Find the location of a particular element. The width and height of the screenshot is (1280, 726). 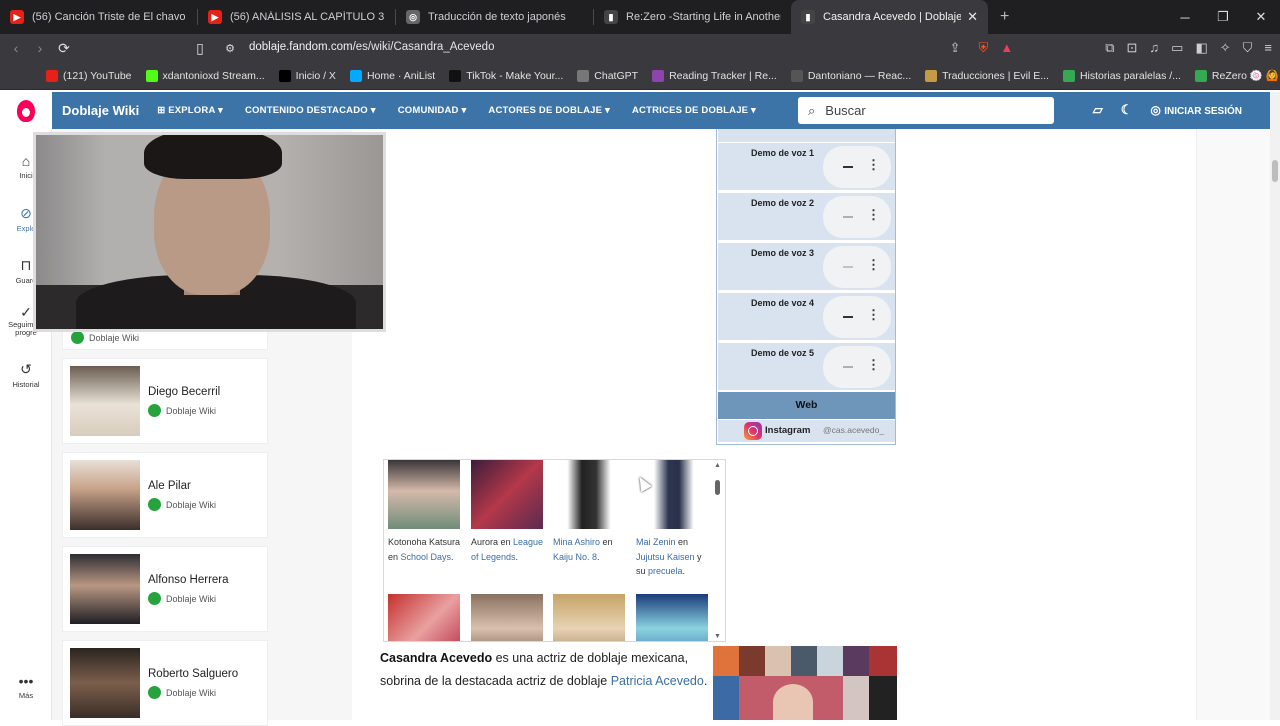

bookmark-item: ChatGPT is located at coordinates (607, 75).